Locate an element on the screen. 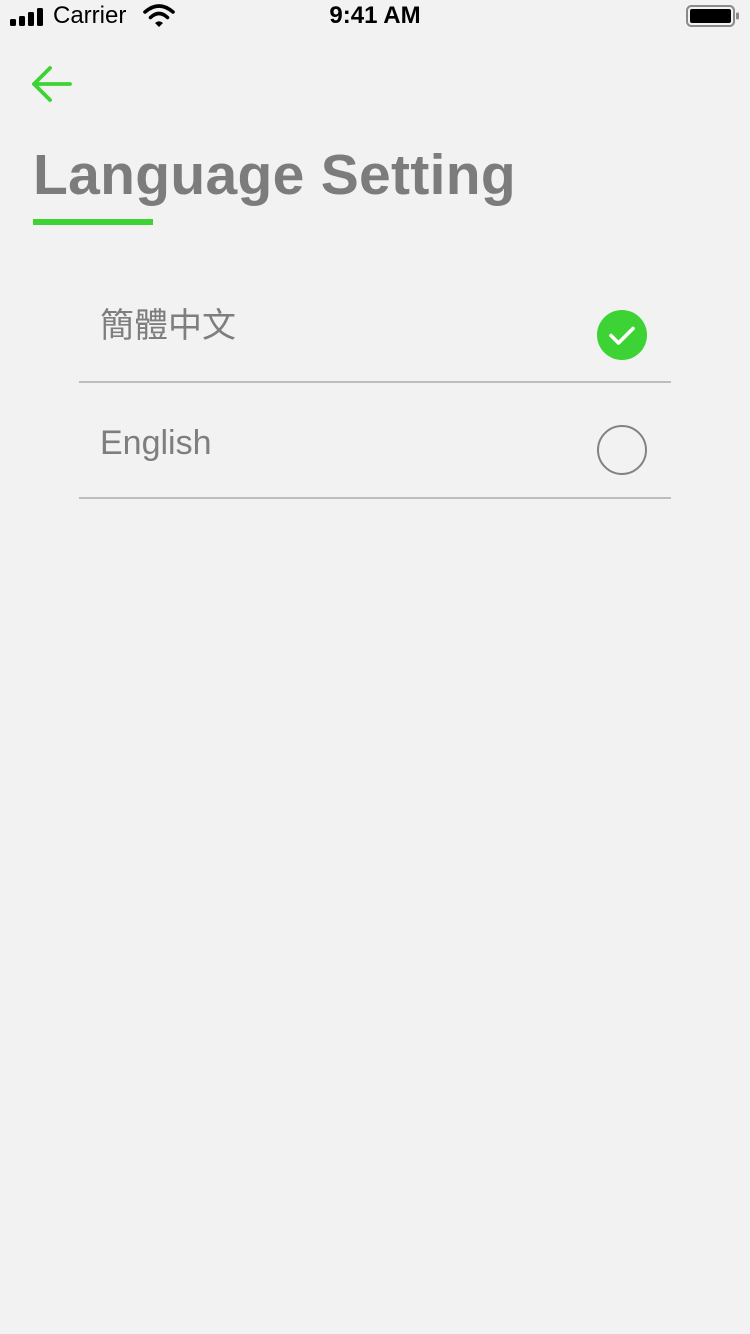 This screenshot has width=750, height=1334. checkmark-icon is located at coordinates (622, 335).